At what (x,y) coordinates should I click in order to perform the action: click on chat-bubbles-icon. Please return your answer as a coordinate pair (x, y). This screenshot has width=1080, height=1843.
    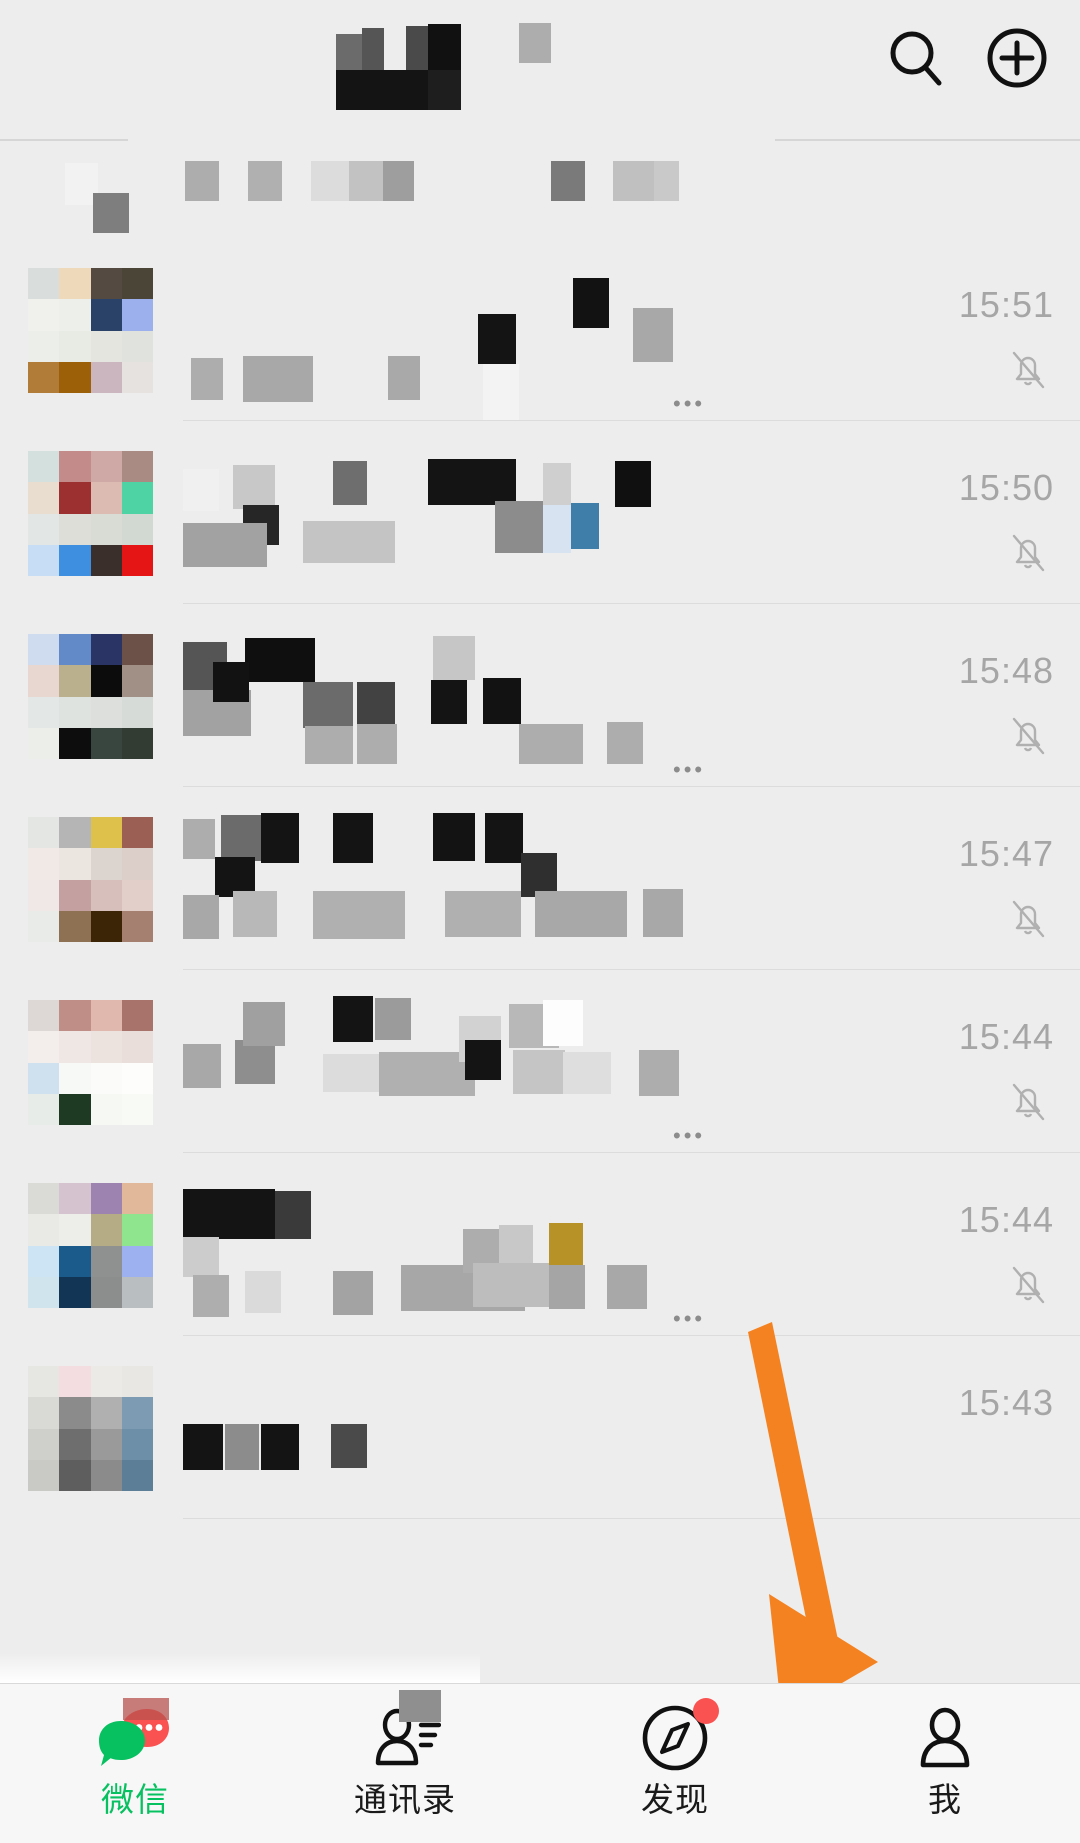
    Looking at the image, I should click on (135, 1737).